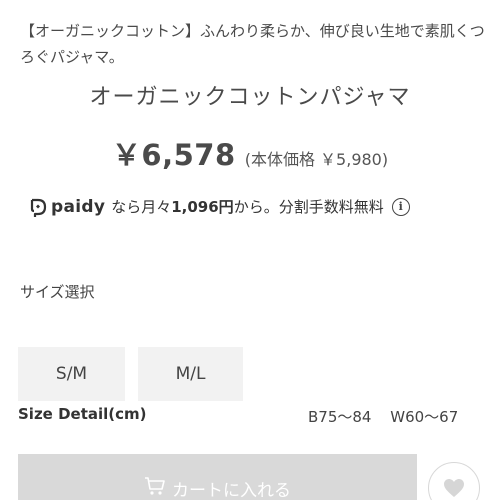 Image resolution: width=500 pixels, height=500 pixels. Describe the element at coordinates (400, 206) in the screenshot. I see `info-icon: i` at that location.